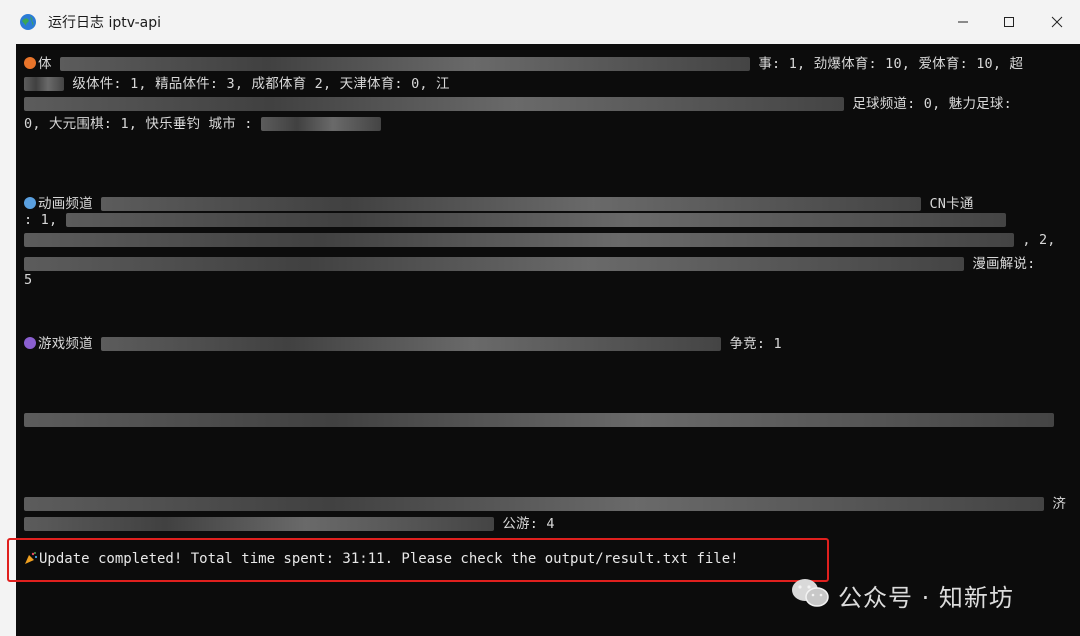 Image resolution: width=1080 pixels, height=636 pixels. I want to click on log-line: 0, 大元围棋: 1, 快乐垂钓 城市 :, so click(547, 122).